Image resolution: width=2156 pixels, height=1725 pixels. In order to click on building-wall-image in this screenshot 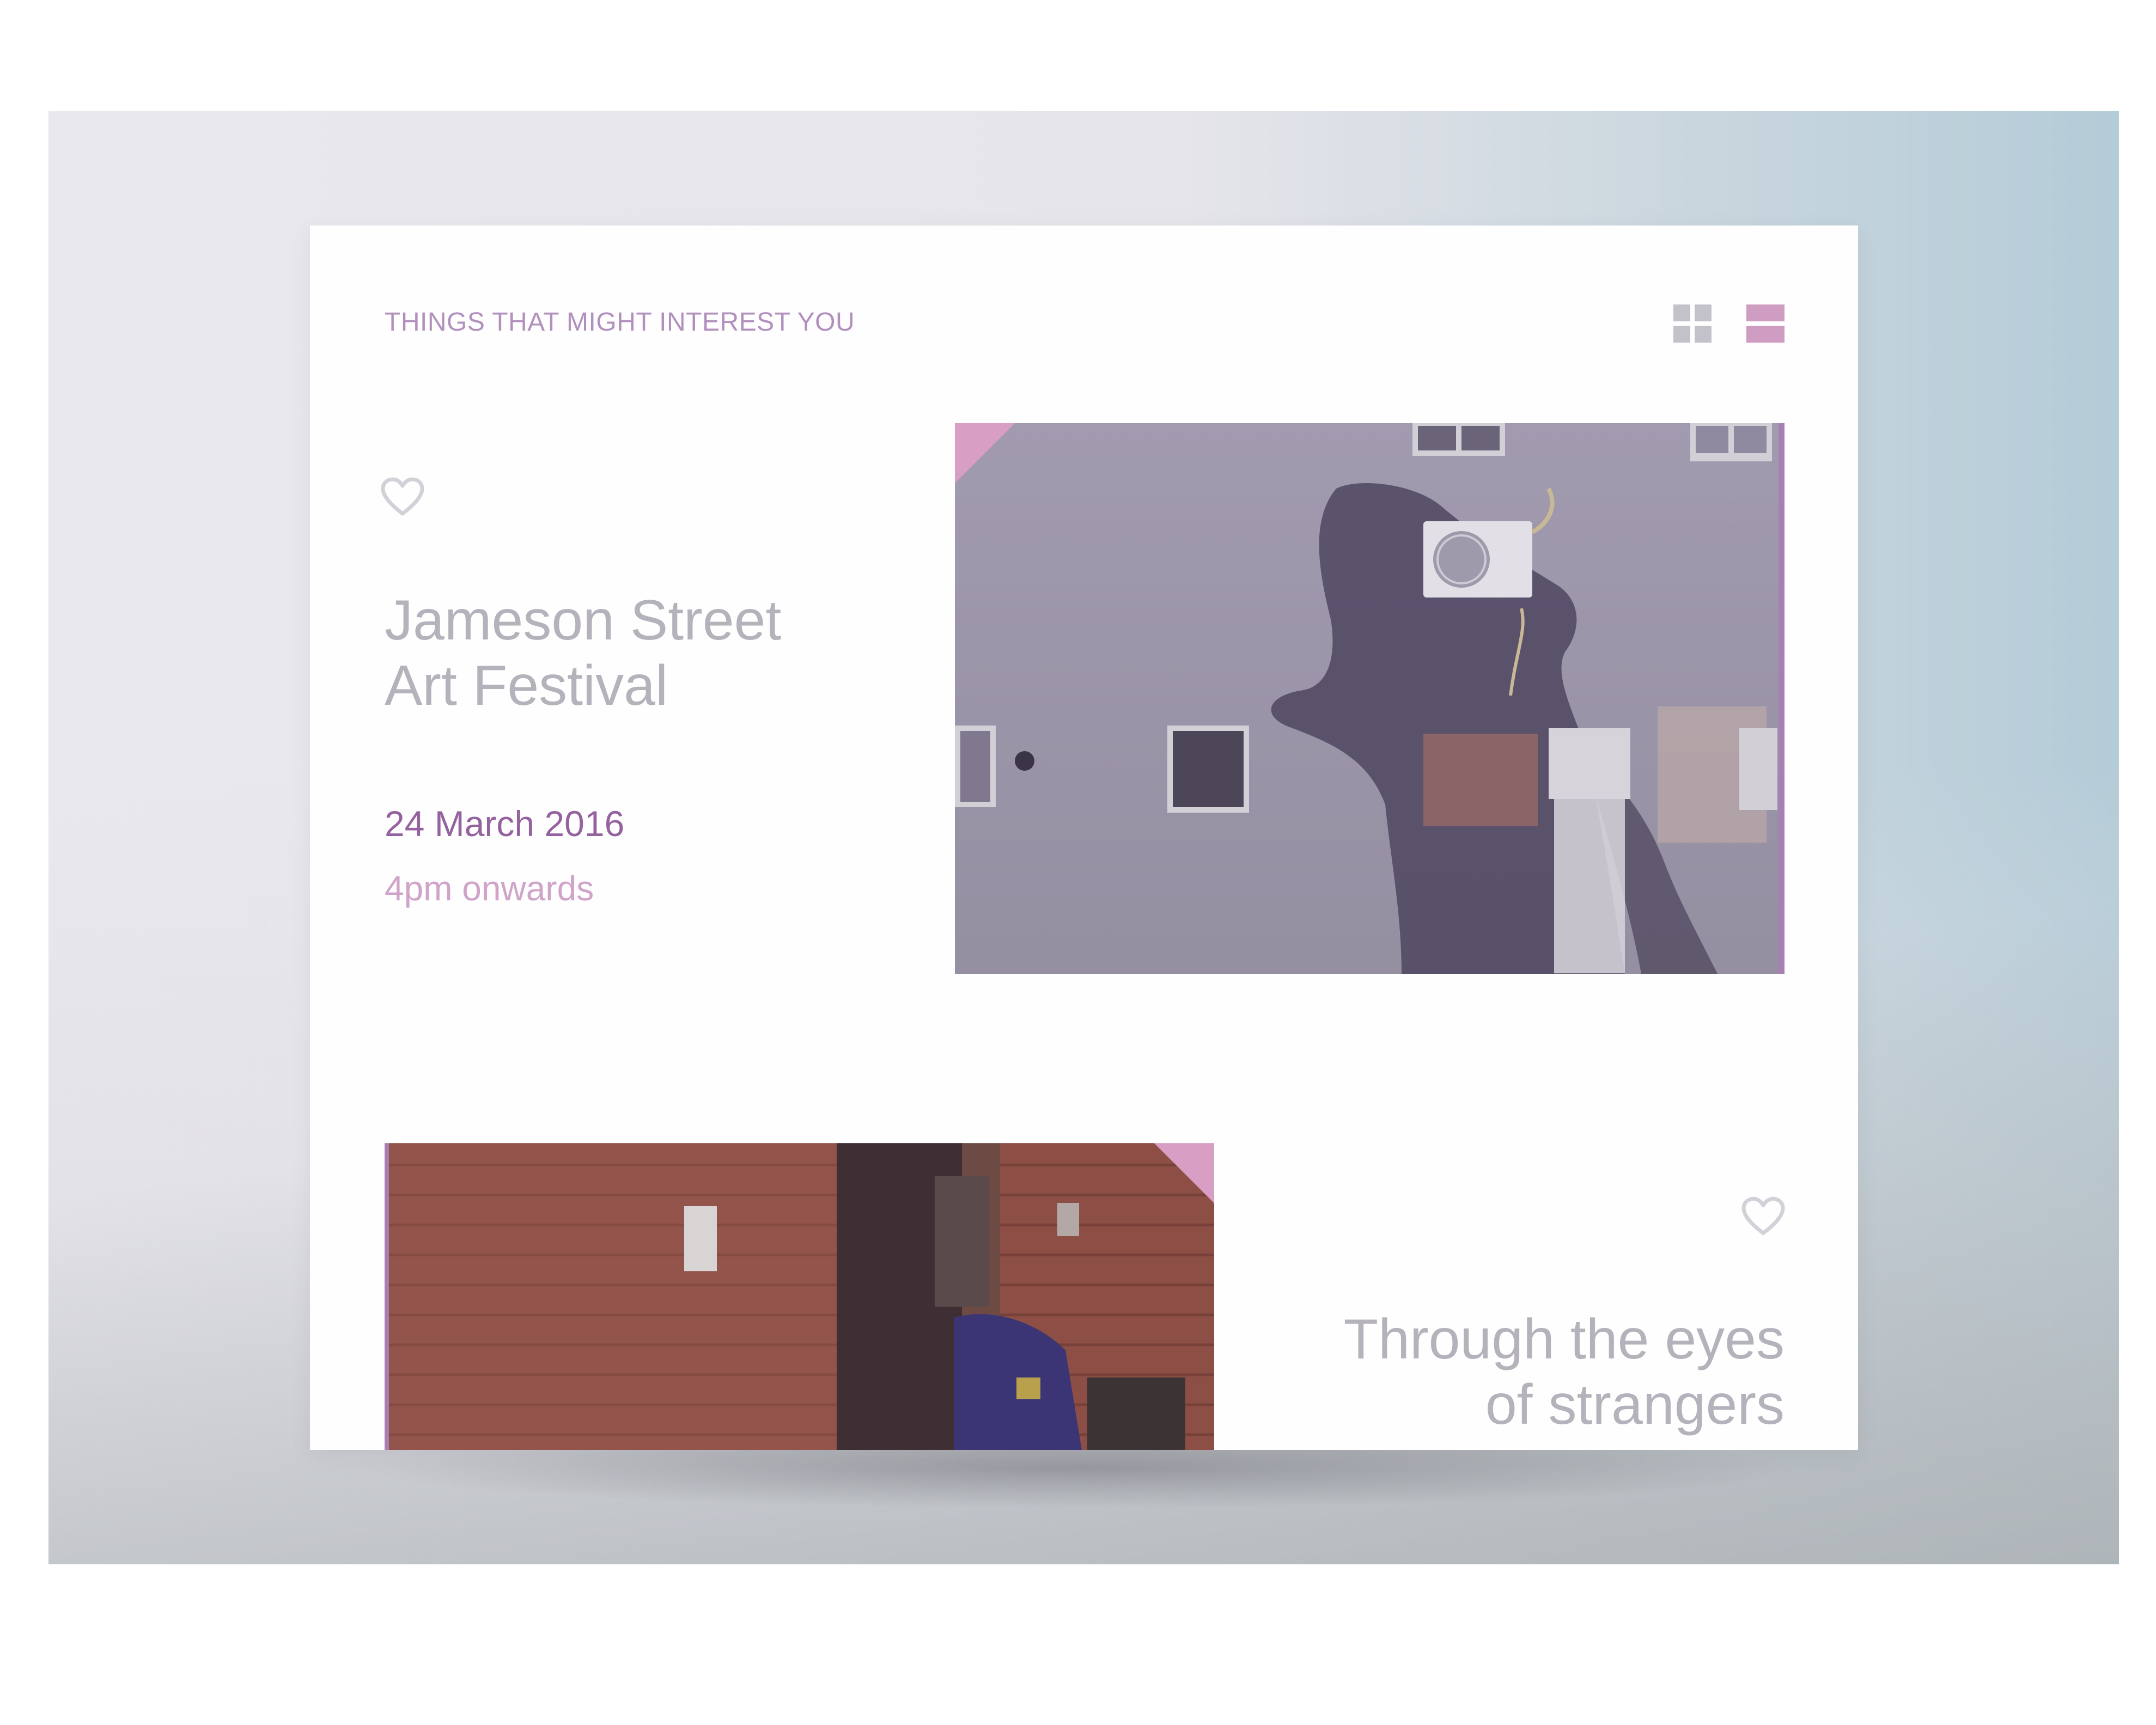, I will do `click(1370, 699)`.